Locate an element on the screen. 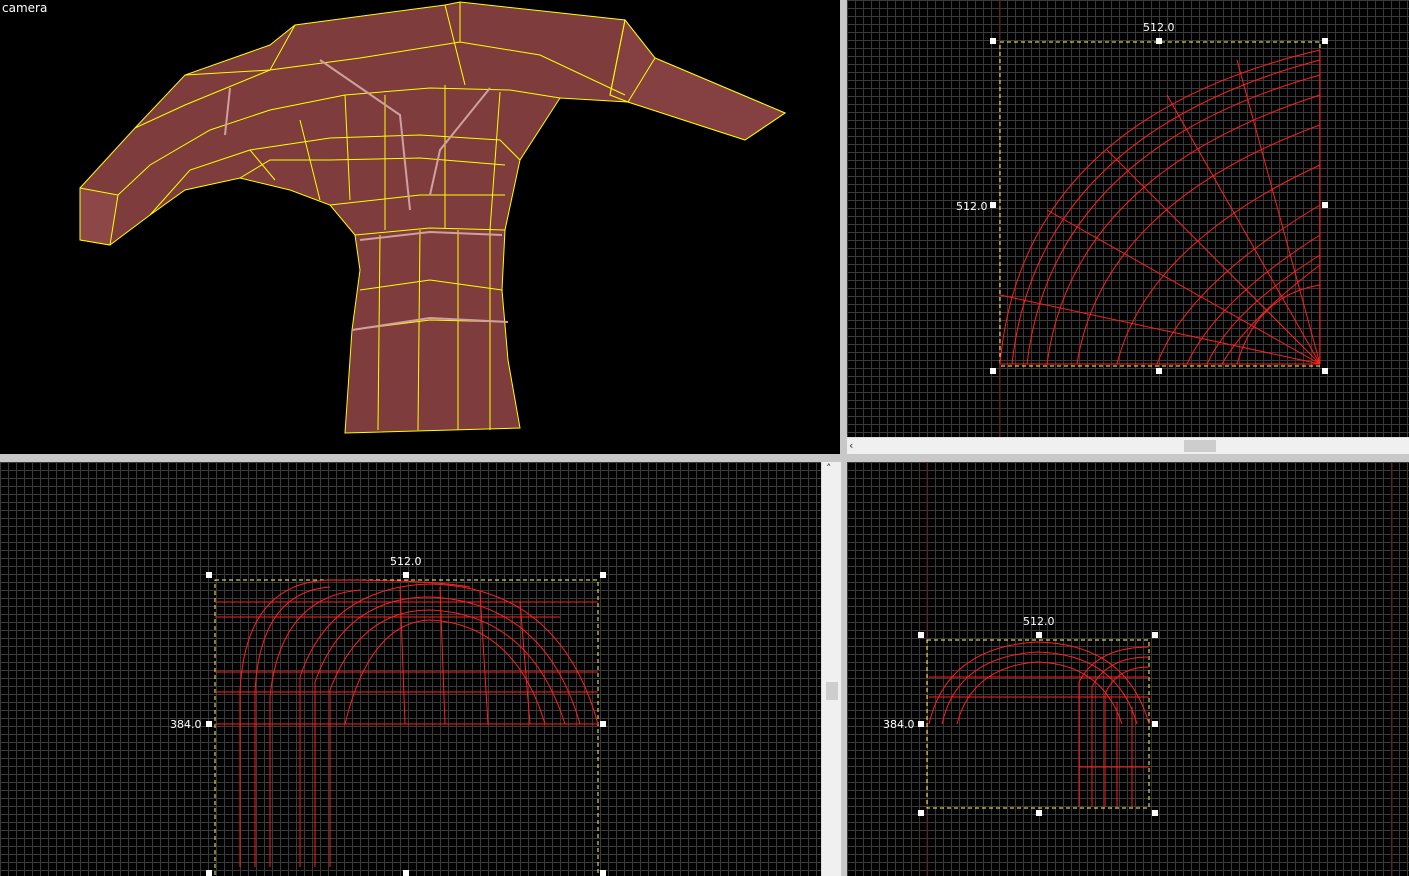 This screenshot has width=1409, height=876. front-arches is located at coordinates (407, 723).